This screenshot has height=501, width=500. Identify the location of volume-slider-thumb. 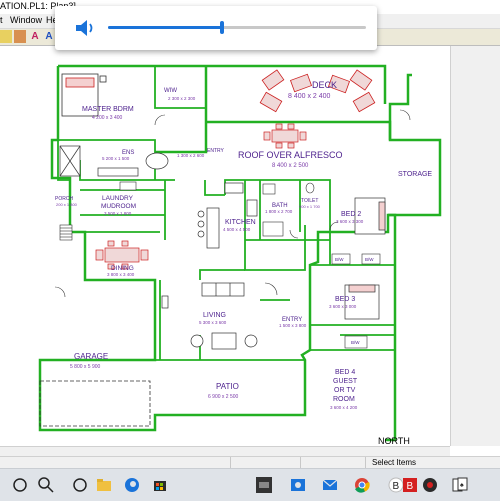
(221, 27).